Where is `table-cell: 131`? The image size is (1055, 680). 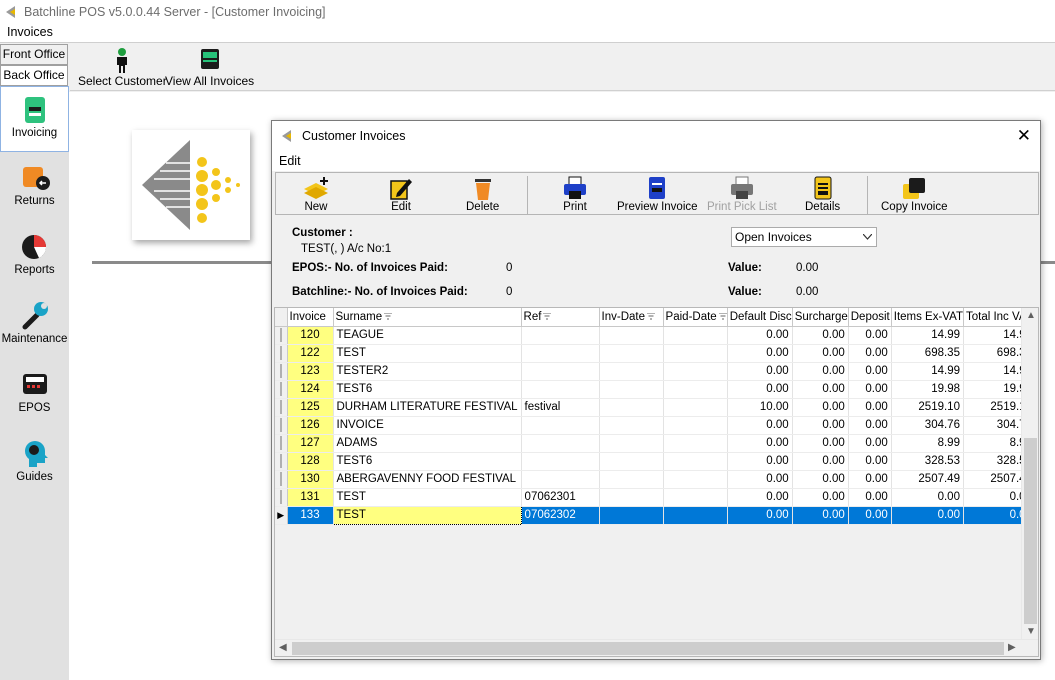 table-cell: 131 is located at coordinates (310, 497).